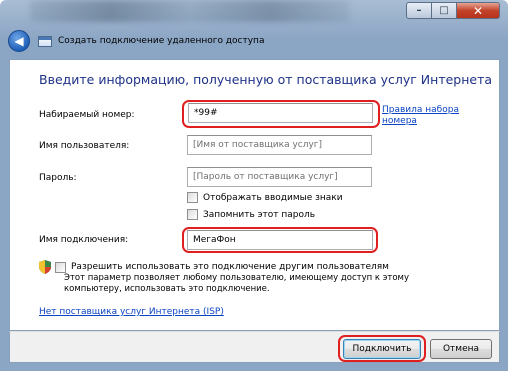 This screenshot has height=371, width=508. Describe the element at coordinates (84, 240) in the screenshot. I see `connection-name-label: Имя подключения:` at that location.